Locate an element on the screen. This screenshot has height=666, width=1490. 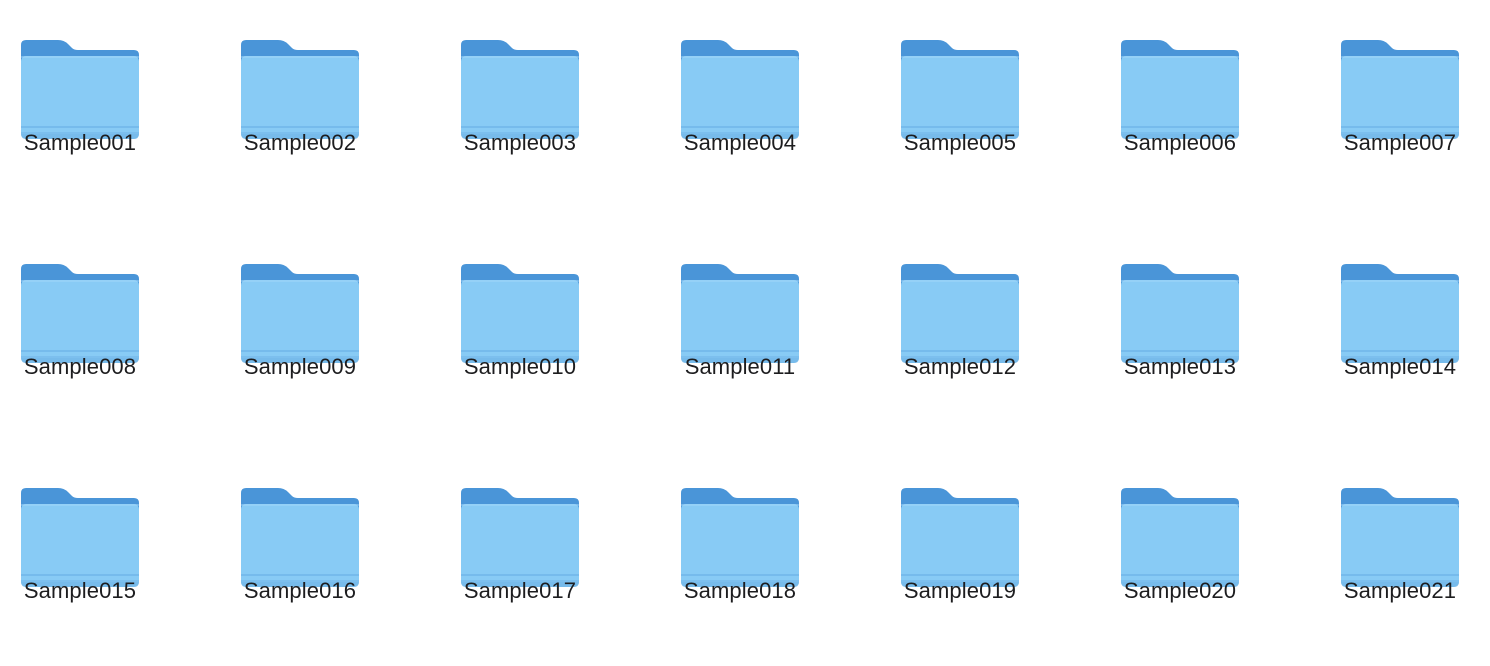
folder-name-label: Sample010 is located at coordinates (520, 366).